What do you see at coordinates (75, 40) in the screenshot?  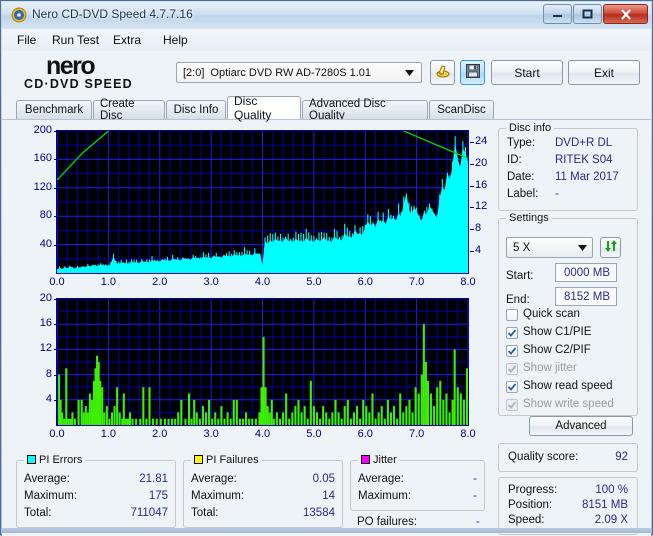 I see `menu-run-test: Run Test` at bounding box center [75, 40].